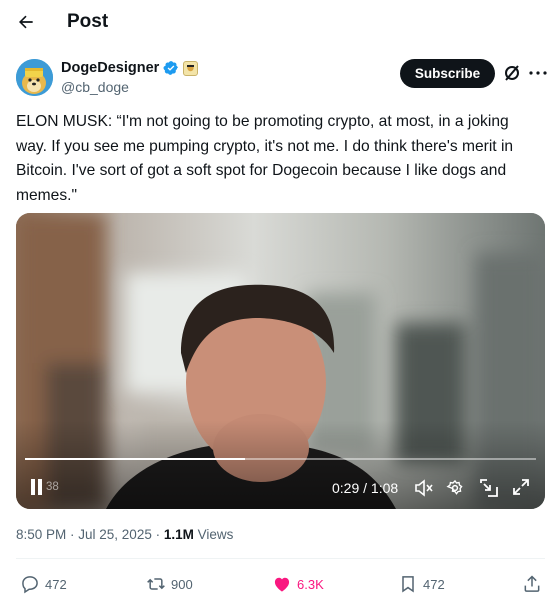 The width and height of the screenshot is (557, 608). I want to click on settings-button, so click(456, 488).